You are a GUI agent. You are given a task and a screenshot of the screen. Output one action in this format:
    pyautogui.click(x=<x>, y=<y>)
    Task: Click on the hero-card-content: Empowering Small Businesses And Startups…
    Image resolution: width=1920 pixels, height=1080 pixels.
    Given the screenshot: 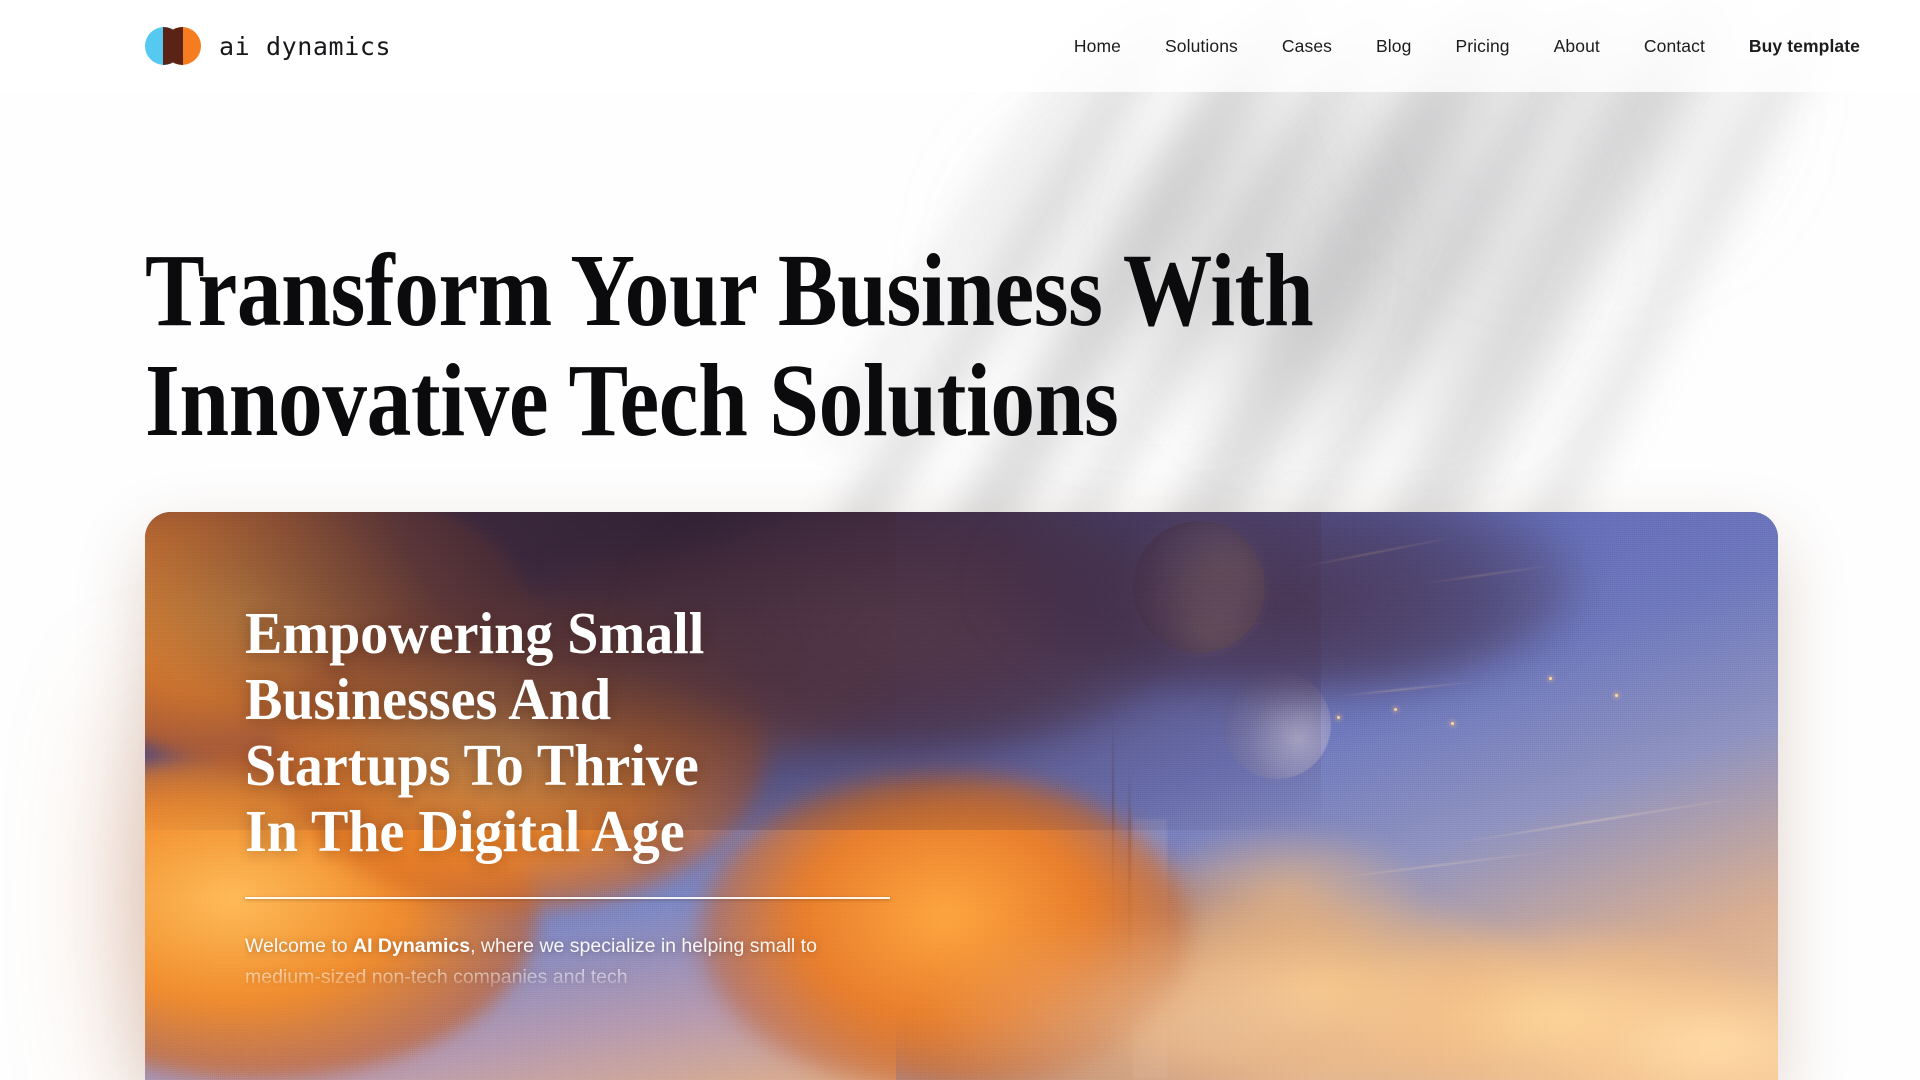 What is the action you would take?
    pyautogui.click(x=585, y=797)
    